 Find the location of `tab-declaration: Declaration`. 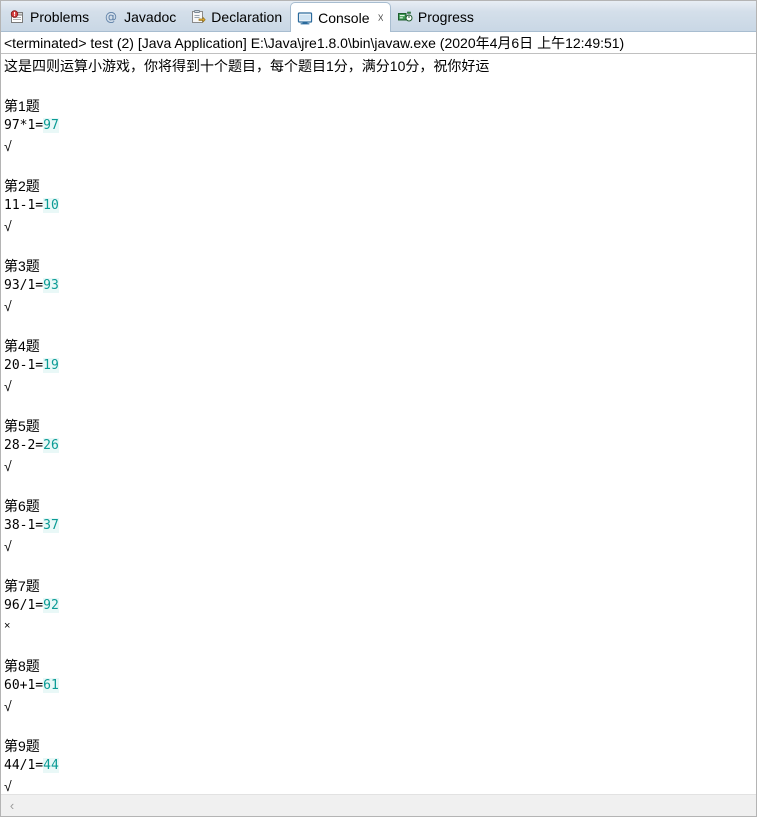

tab-declaration: Declaration is located at coordinates (237, 16).